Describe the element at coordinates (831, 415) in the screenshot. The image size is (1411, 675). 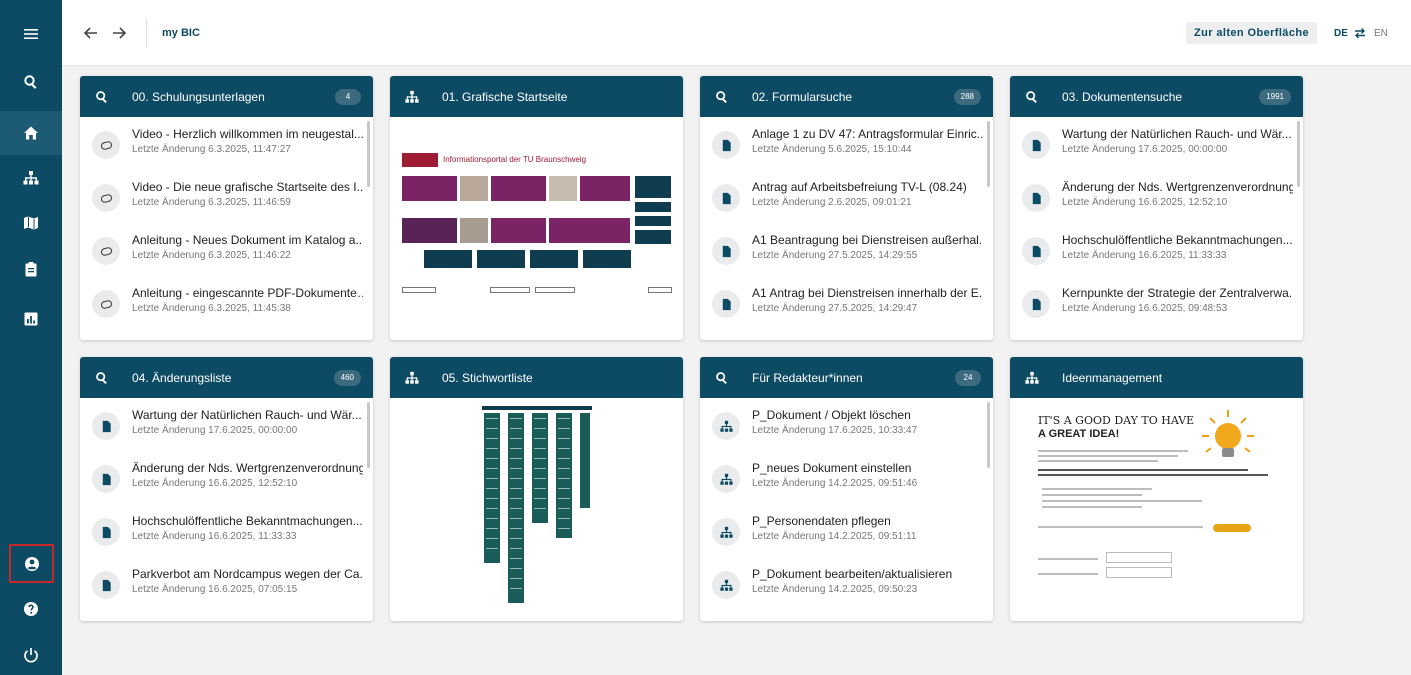
I see `item-title: P_Dokument / Objekt löschen` at that location.